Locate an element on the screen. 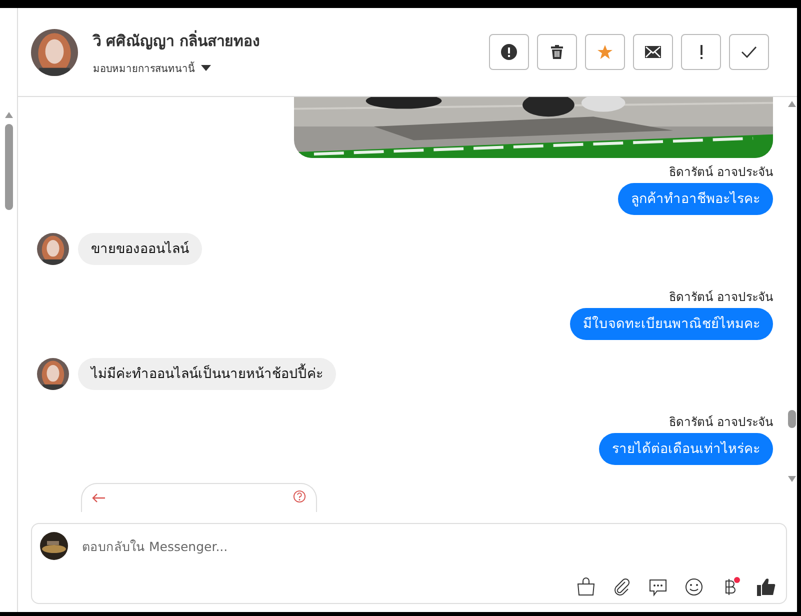  speech-bubble-icon is located at coordinates (658, 587).